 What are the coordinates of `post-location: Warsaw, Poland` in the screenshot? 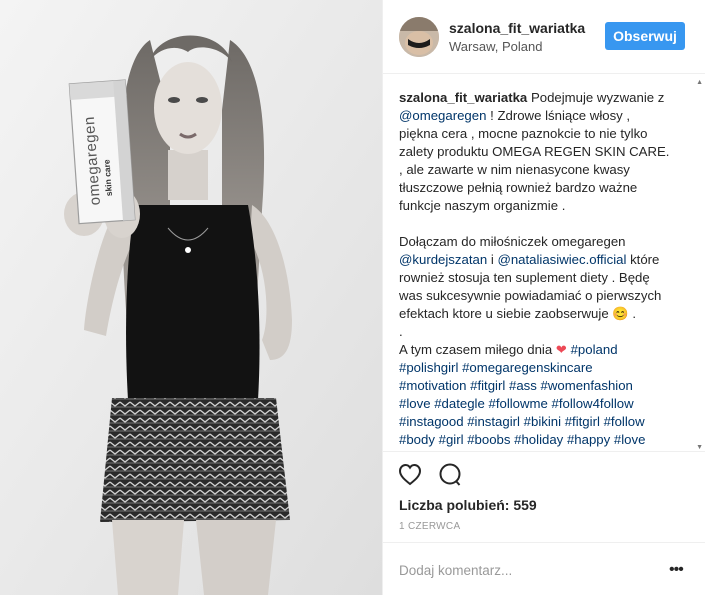 It's located at (495, 46).